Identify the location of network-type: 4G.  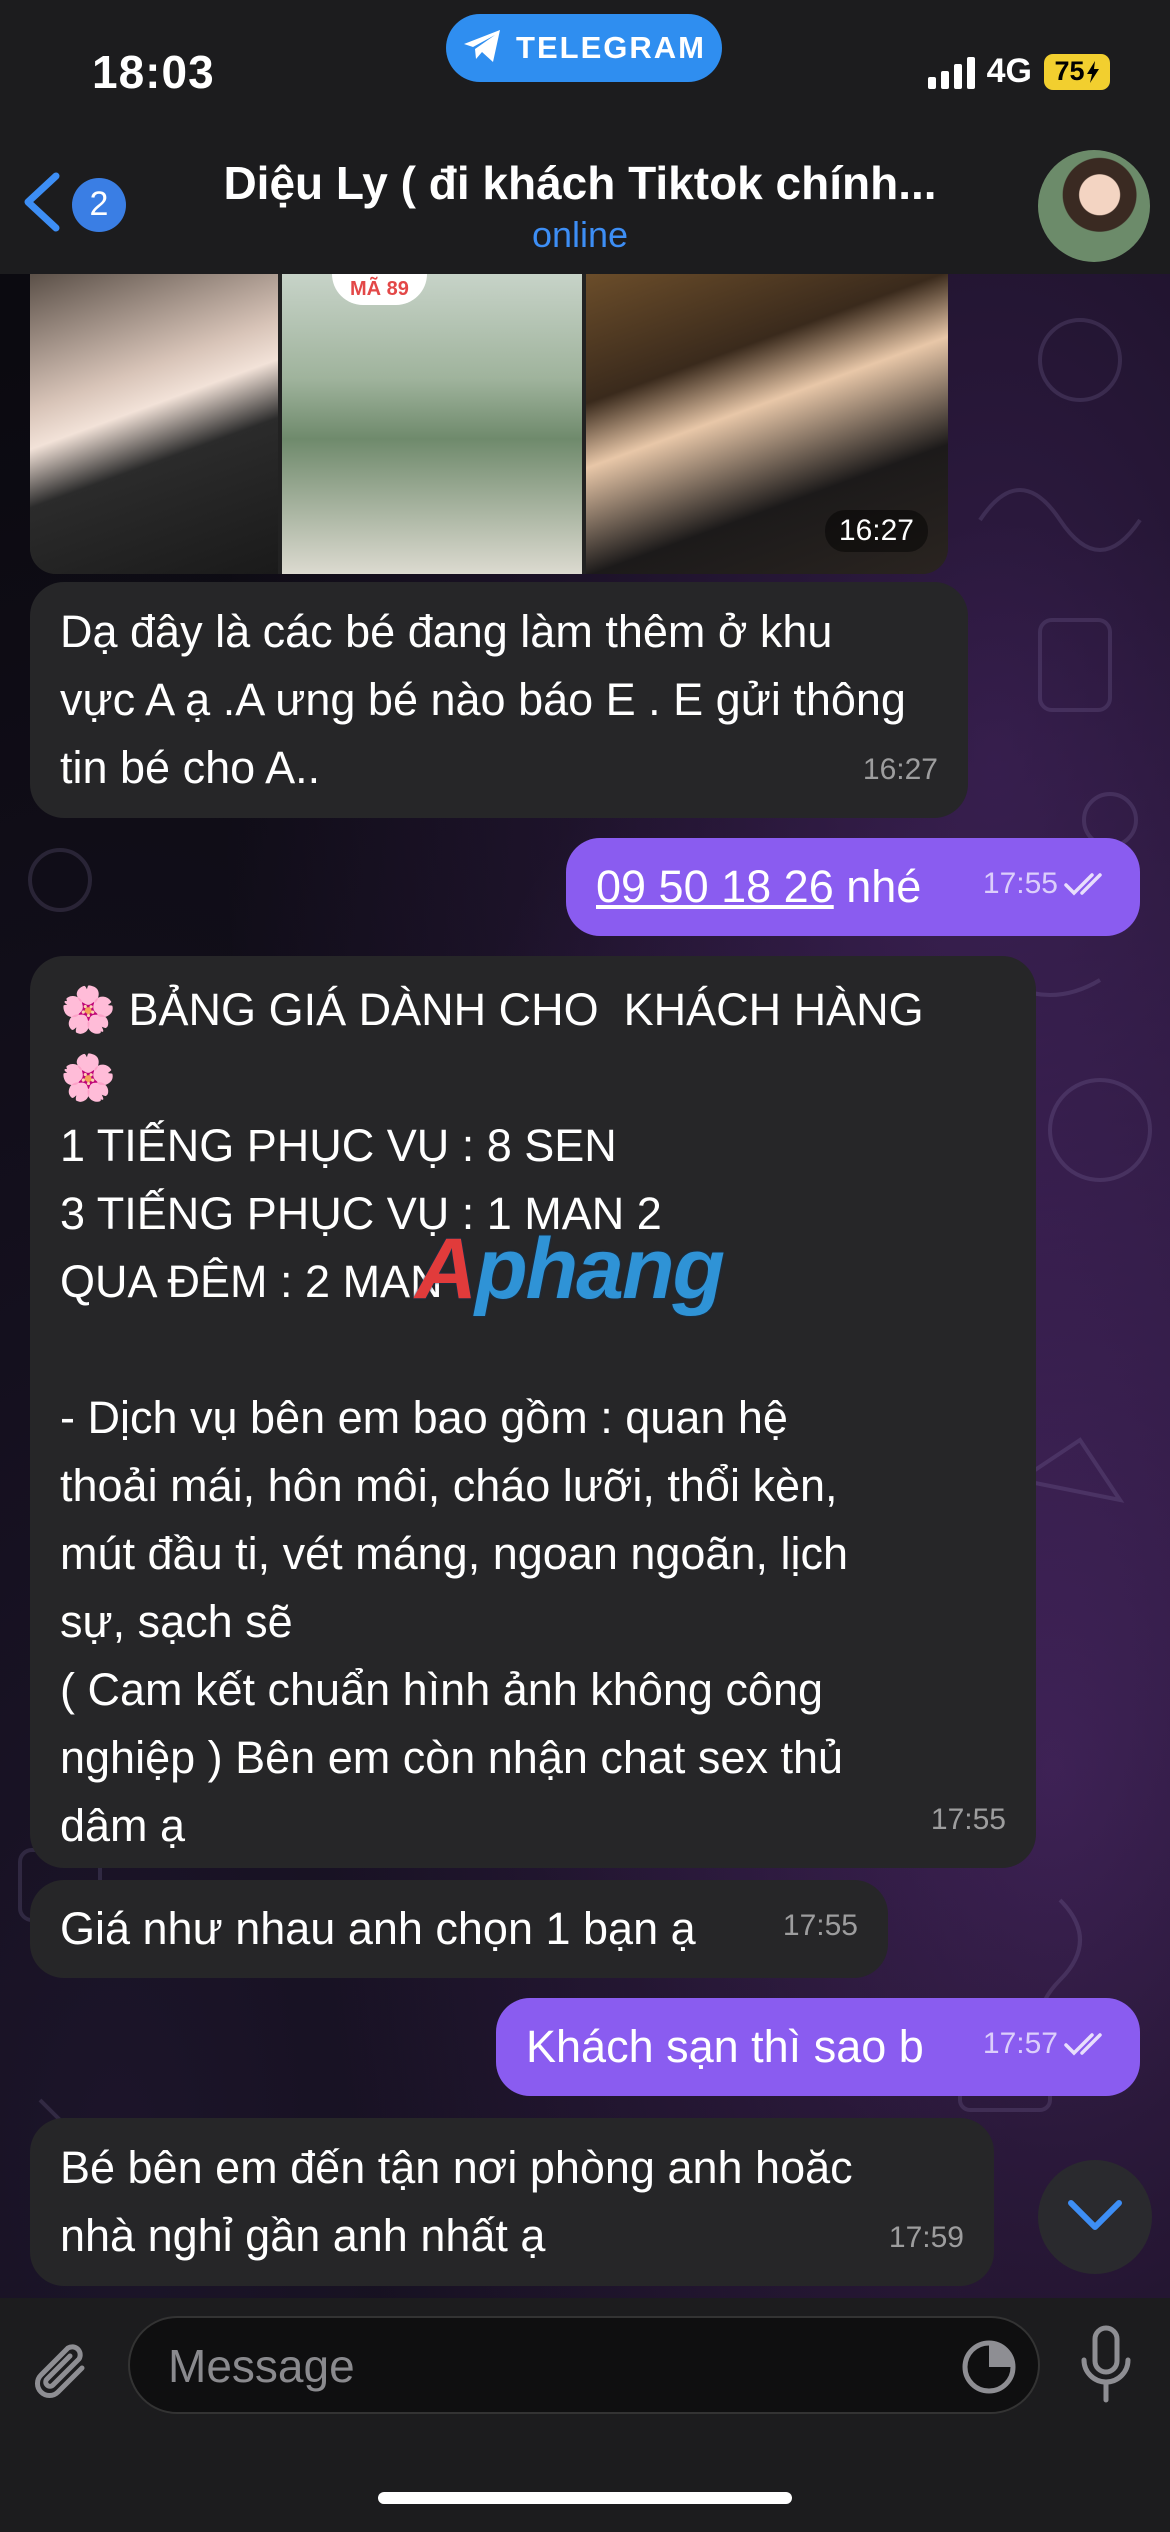
(1009, 71).